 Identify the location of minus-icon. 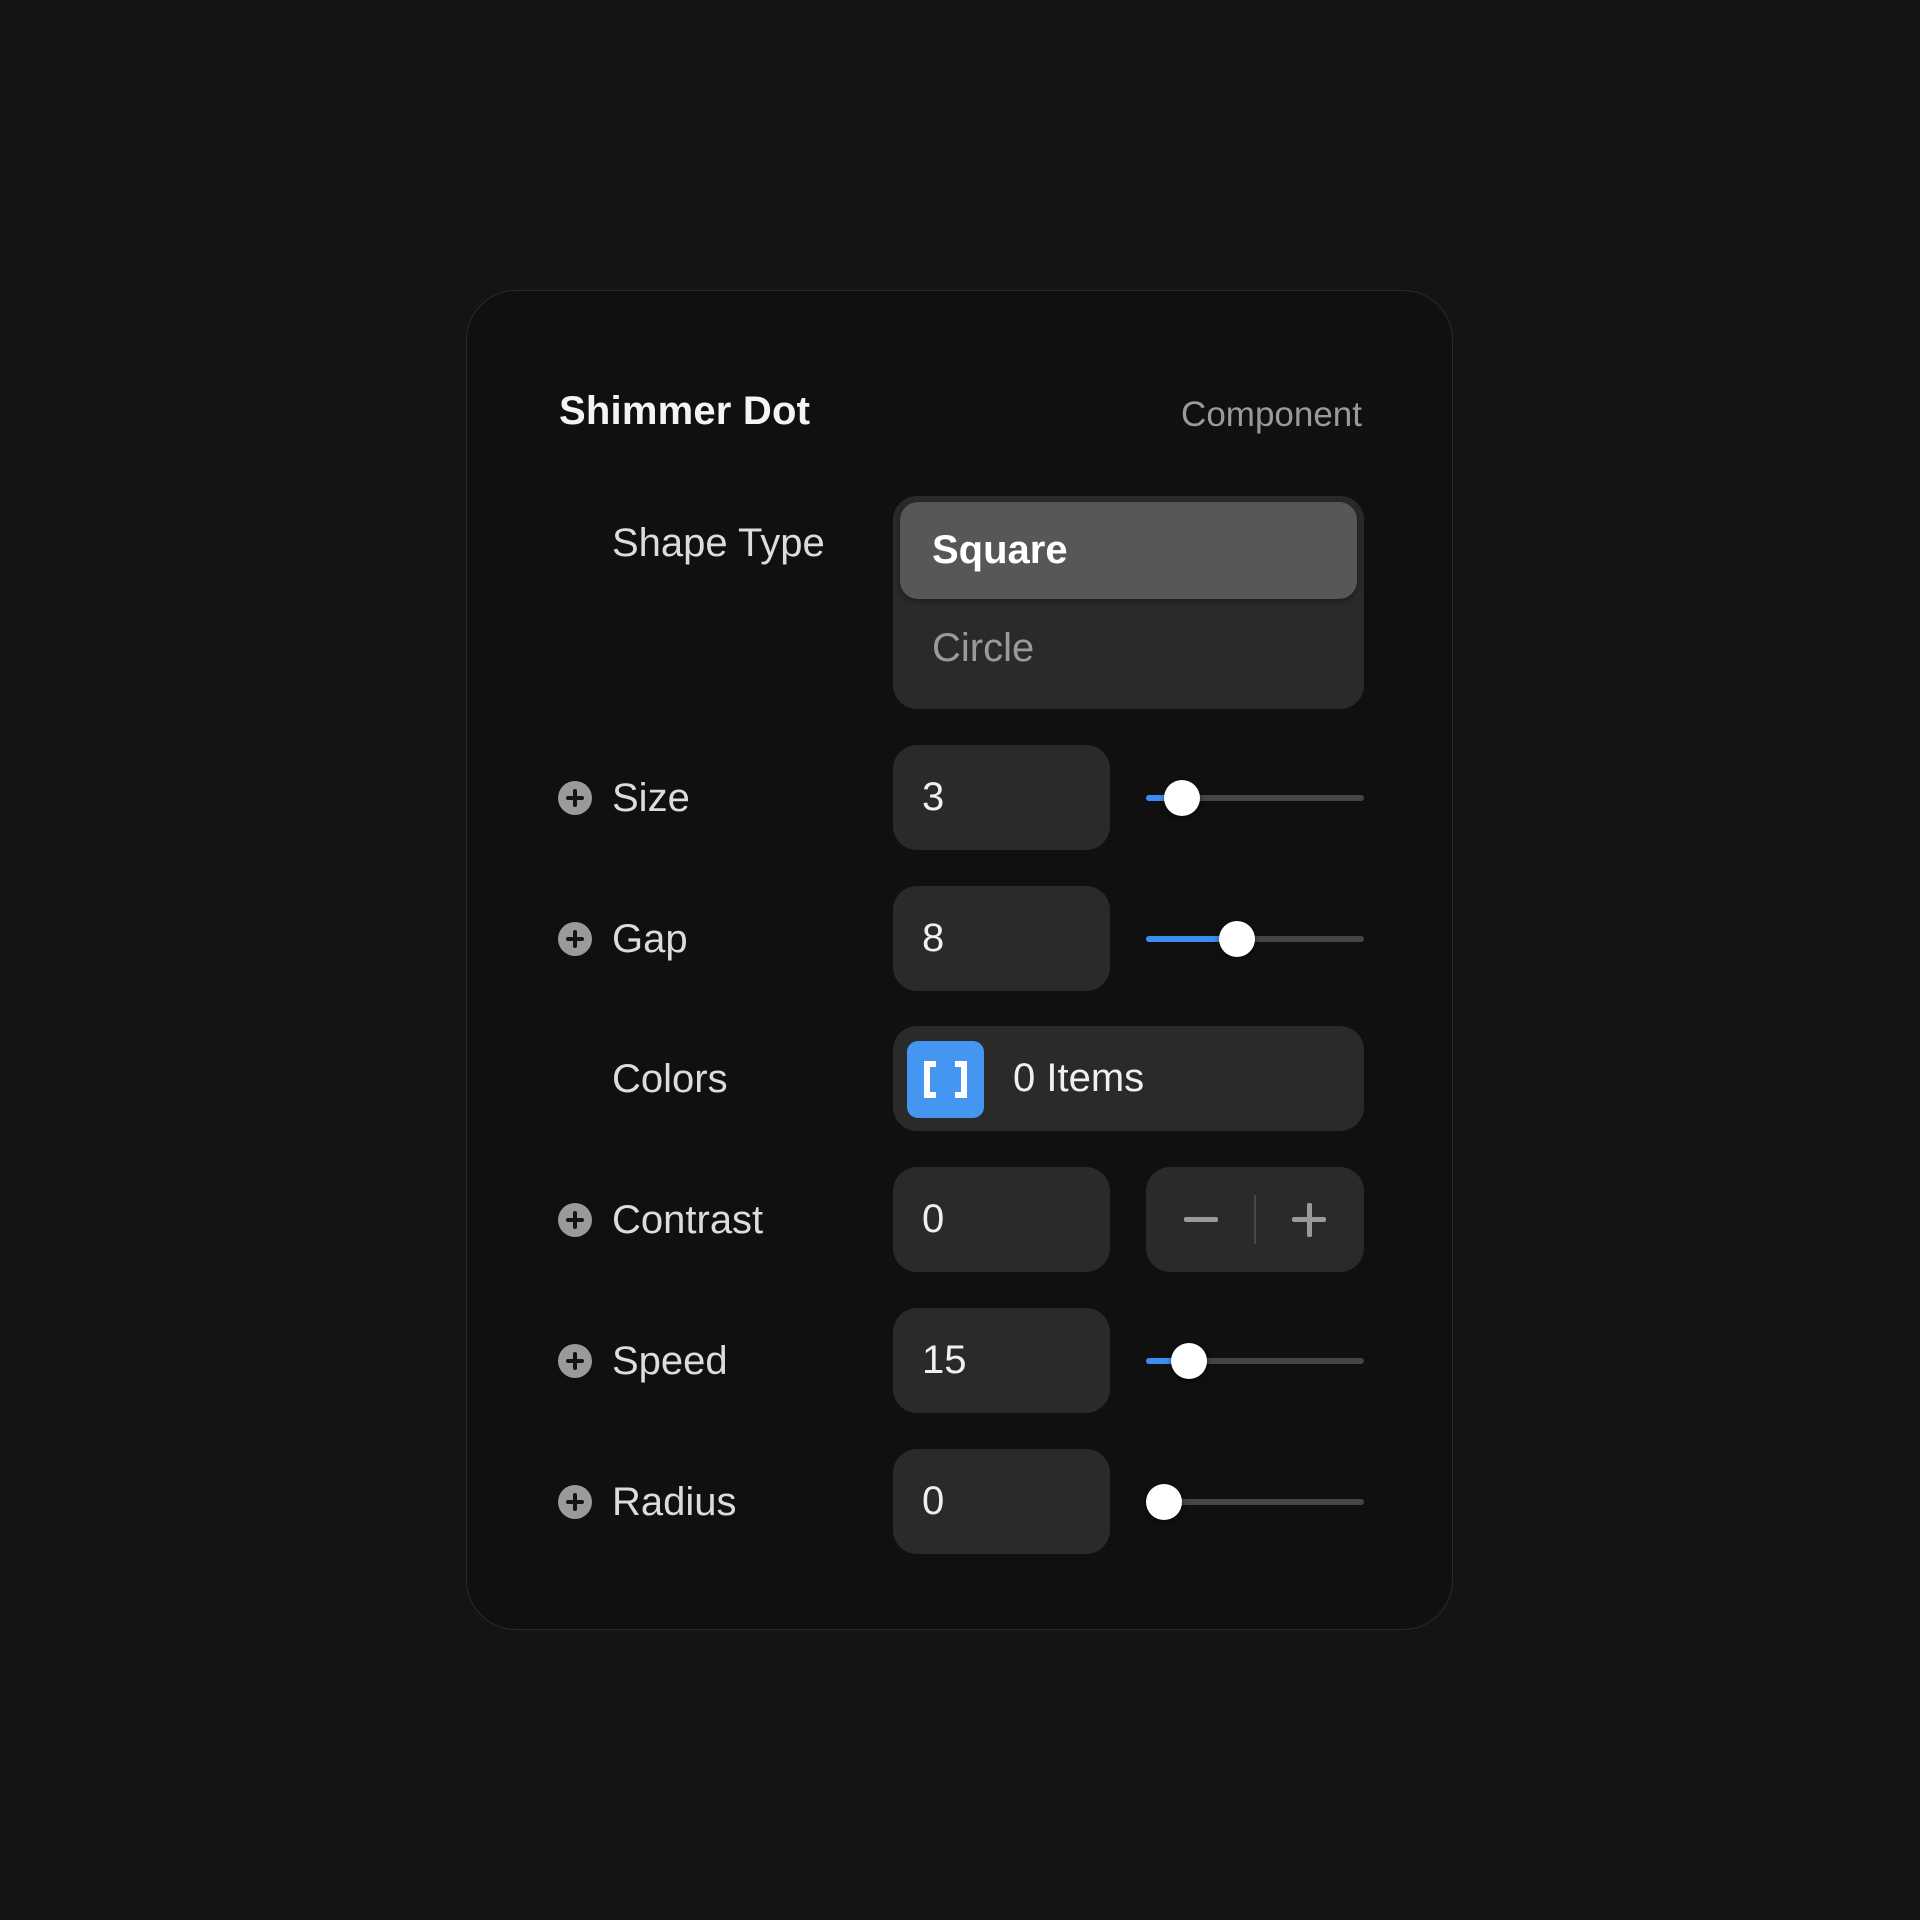
(1201, 1219).